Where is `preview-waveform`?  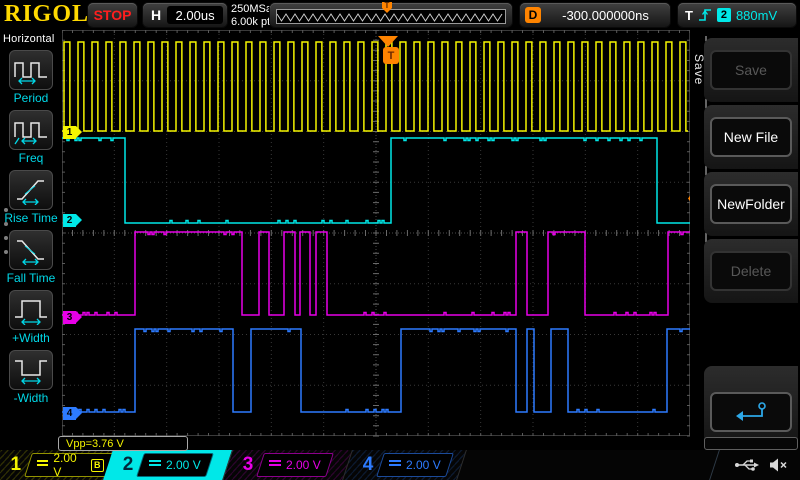
preview-waveform is located at coordinates (390, 17).